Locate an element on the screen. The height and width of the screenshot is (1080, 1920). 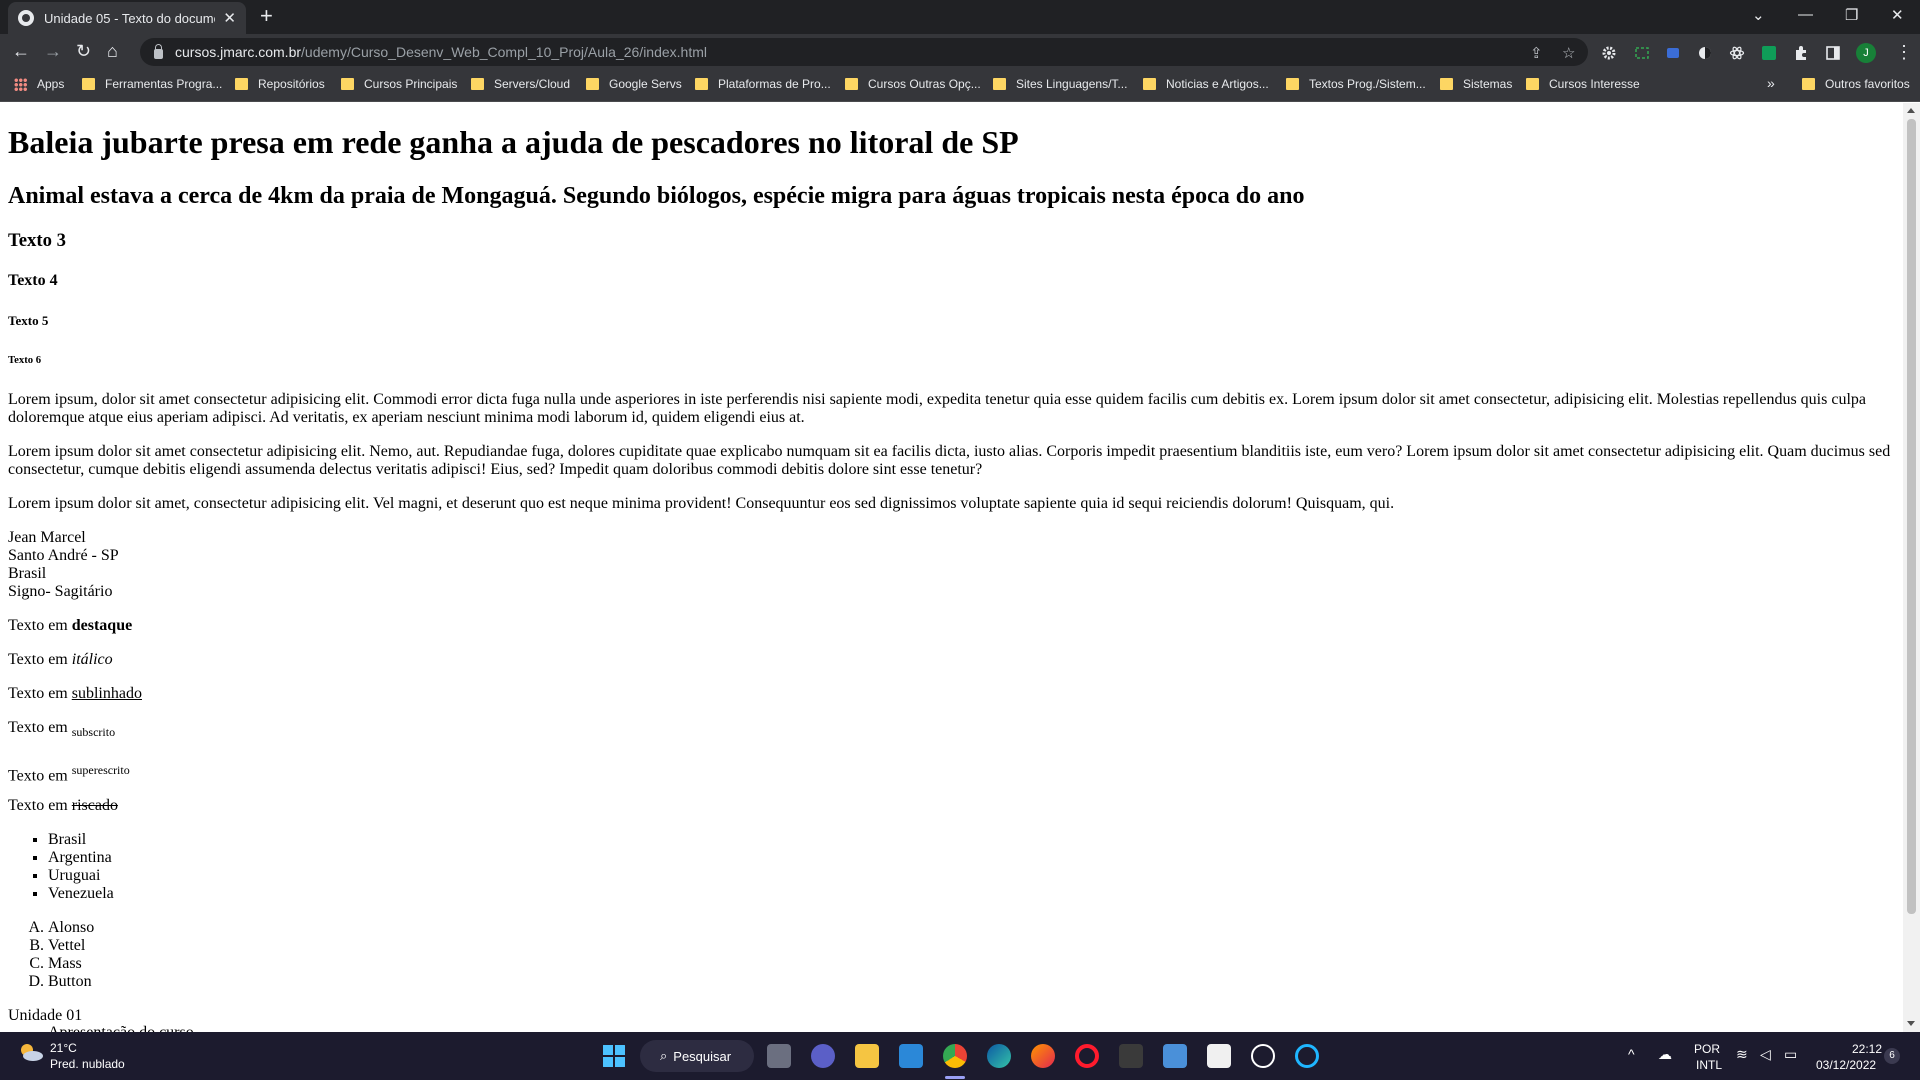
wifi-icon: ≋ is located at coordinates (1742, 1054).